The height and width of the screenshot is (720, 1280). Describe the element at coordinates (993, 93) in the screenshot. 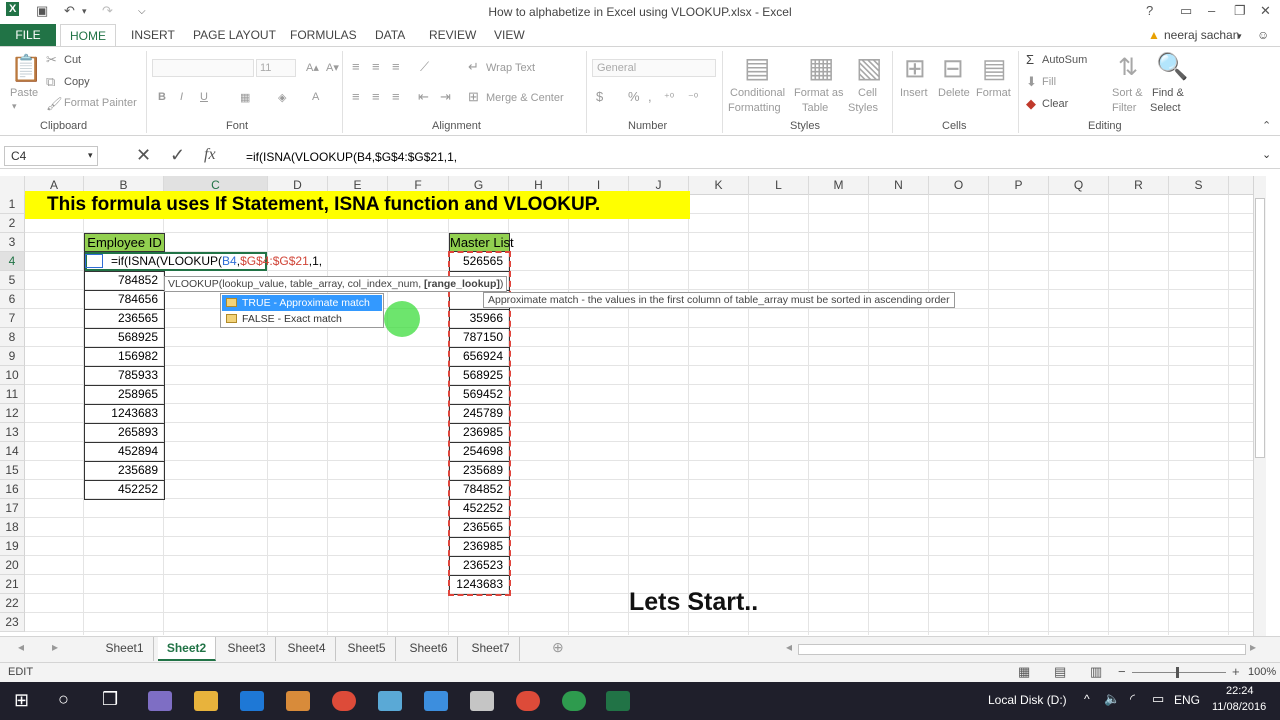

I see `format-cells-button: Format` at that location.